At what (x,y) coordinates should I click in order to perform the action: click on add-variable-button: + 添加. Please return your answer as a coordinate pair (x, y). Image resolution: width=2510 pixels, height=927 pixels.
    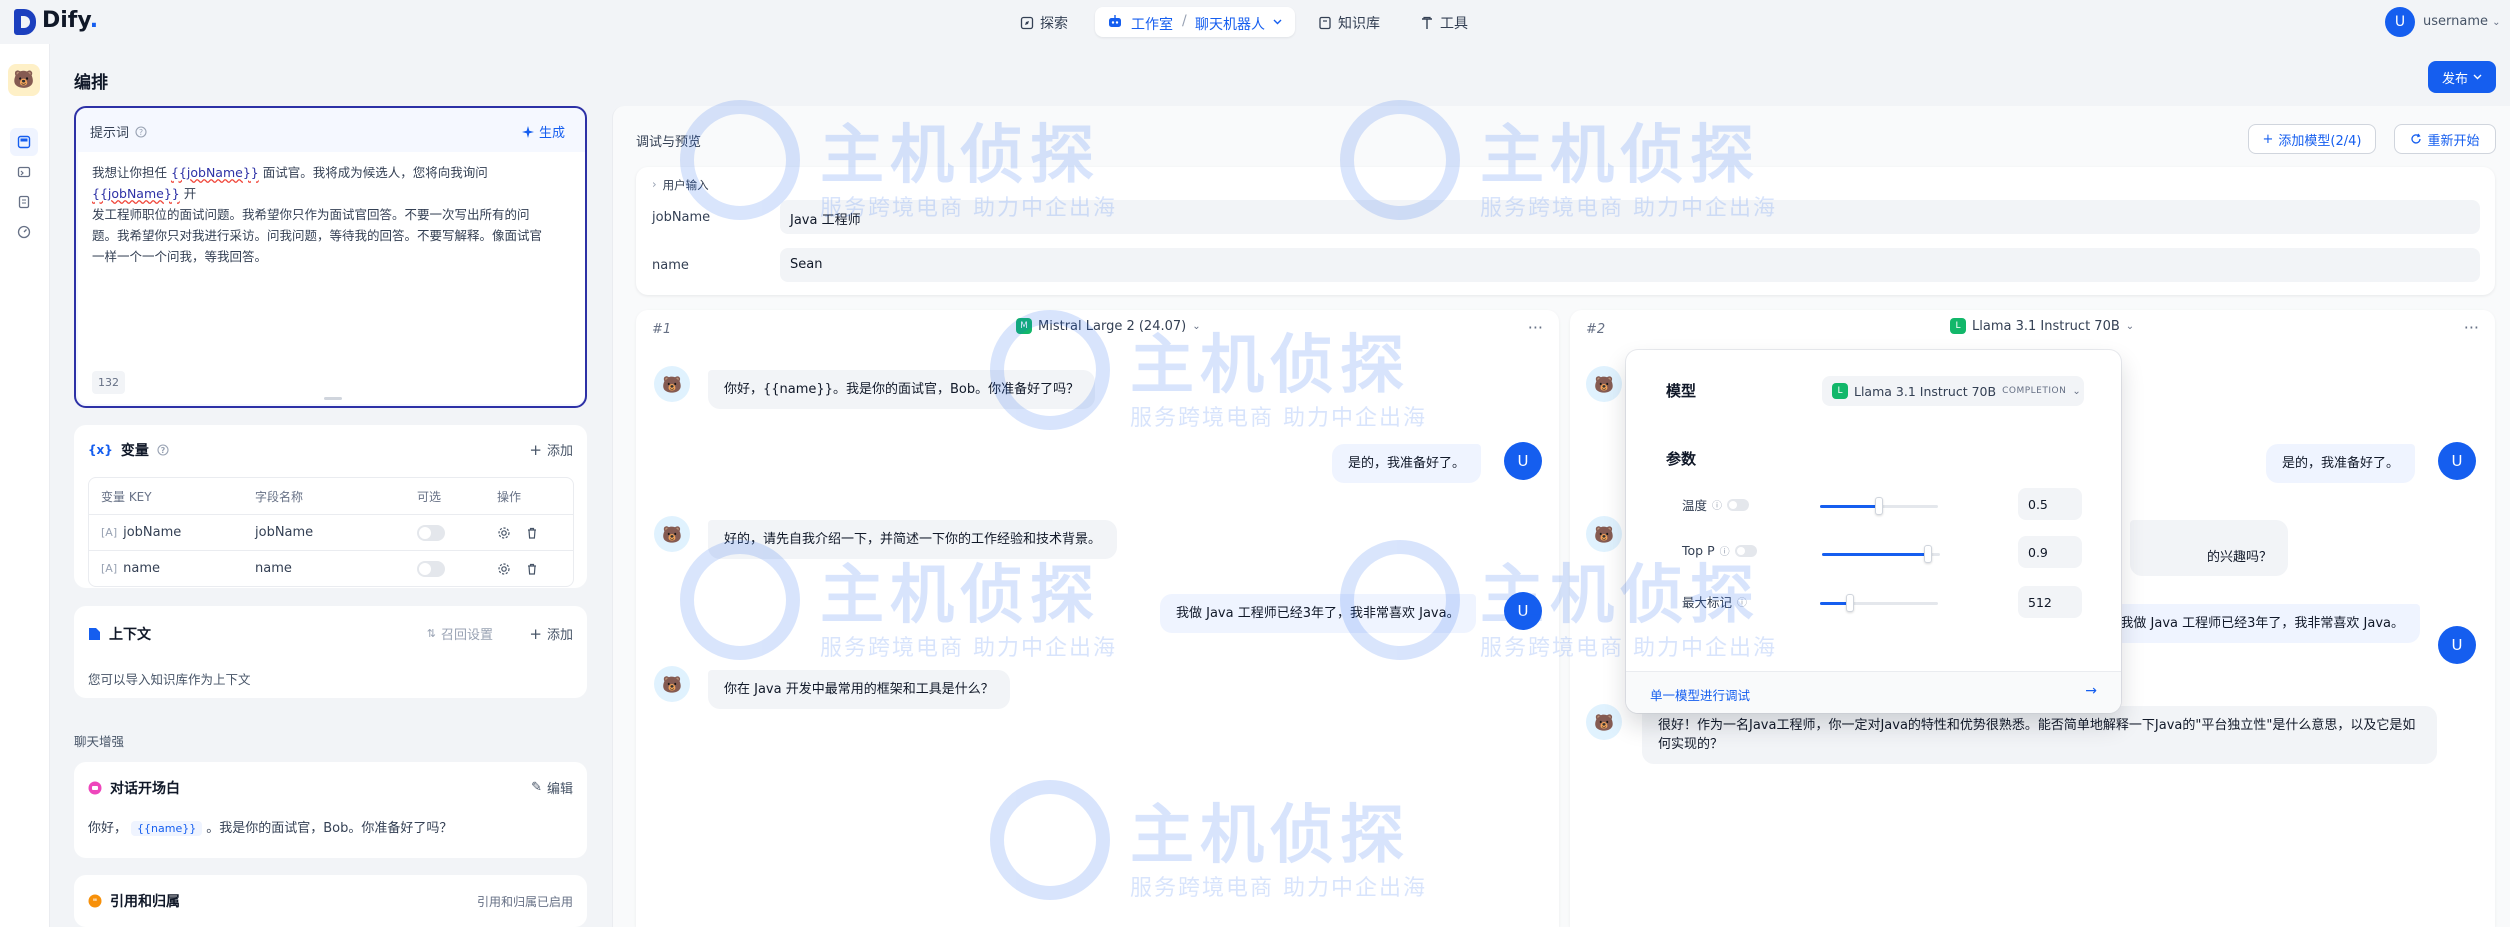
    Looking at the image, I should click on (551, 450).